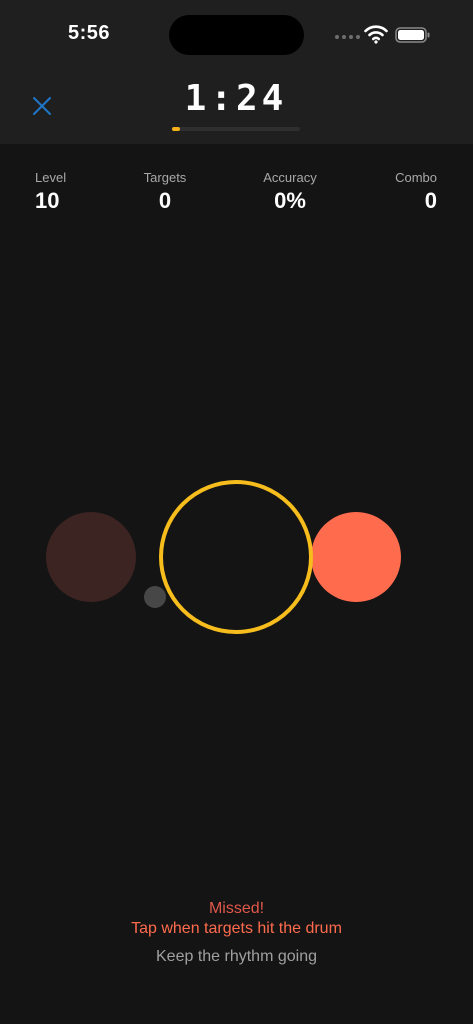 The image size is (473, 1024). What do you see at coordinates (416, 177) in the screenshot?
I see `stat-combo-label: Combo` at bounding box center [416, 177].